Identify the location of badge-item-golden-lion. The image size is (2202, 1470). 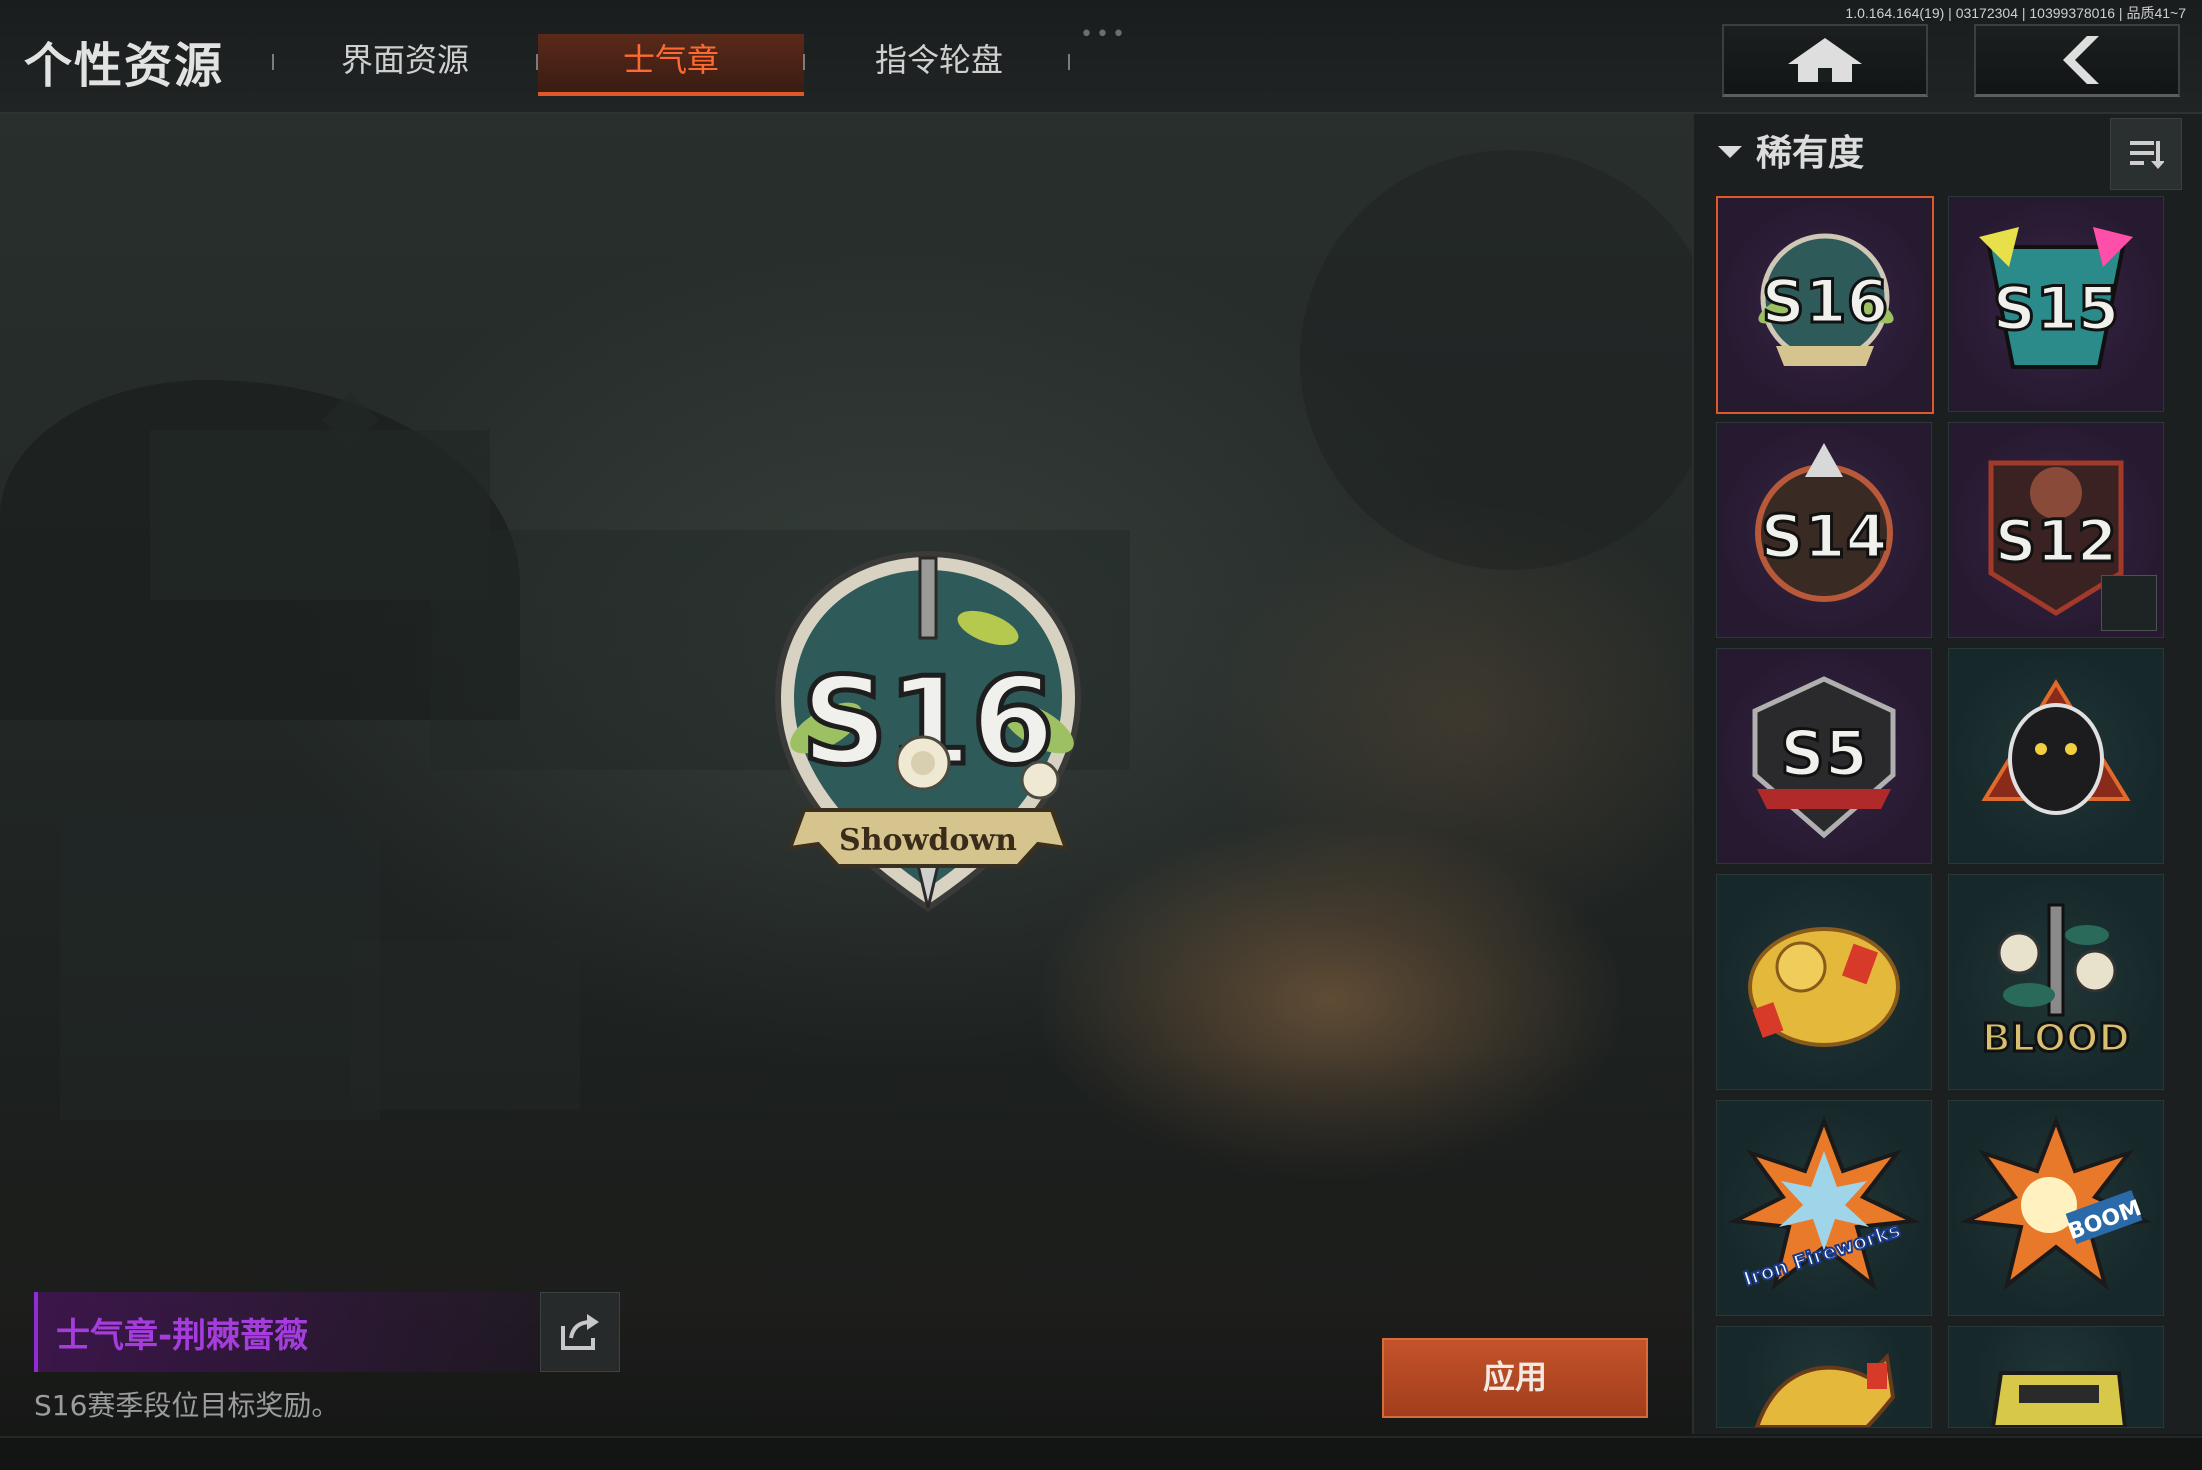
(1824, 982).